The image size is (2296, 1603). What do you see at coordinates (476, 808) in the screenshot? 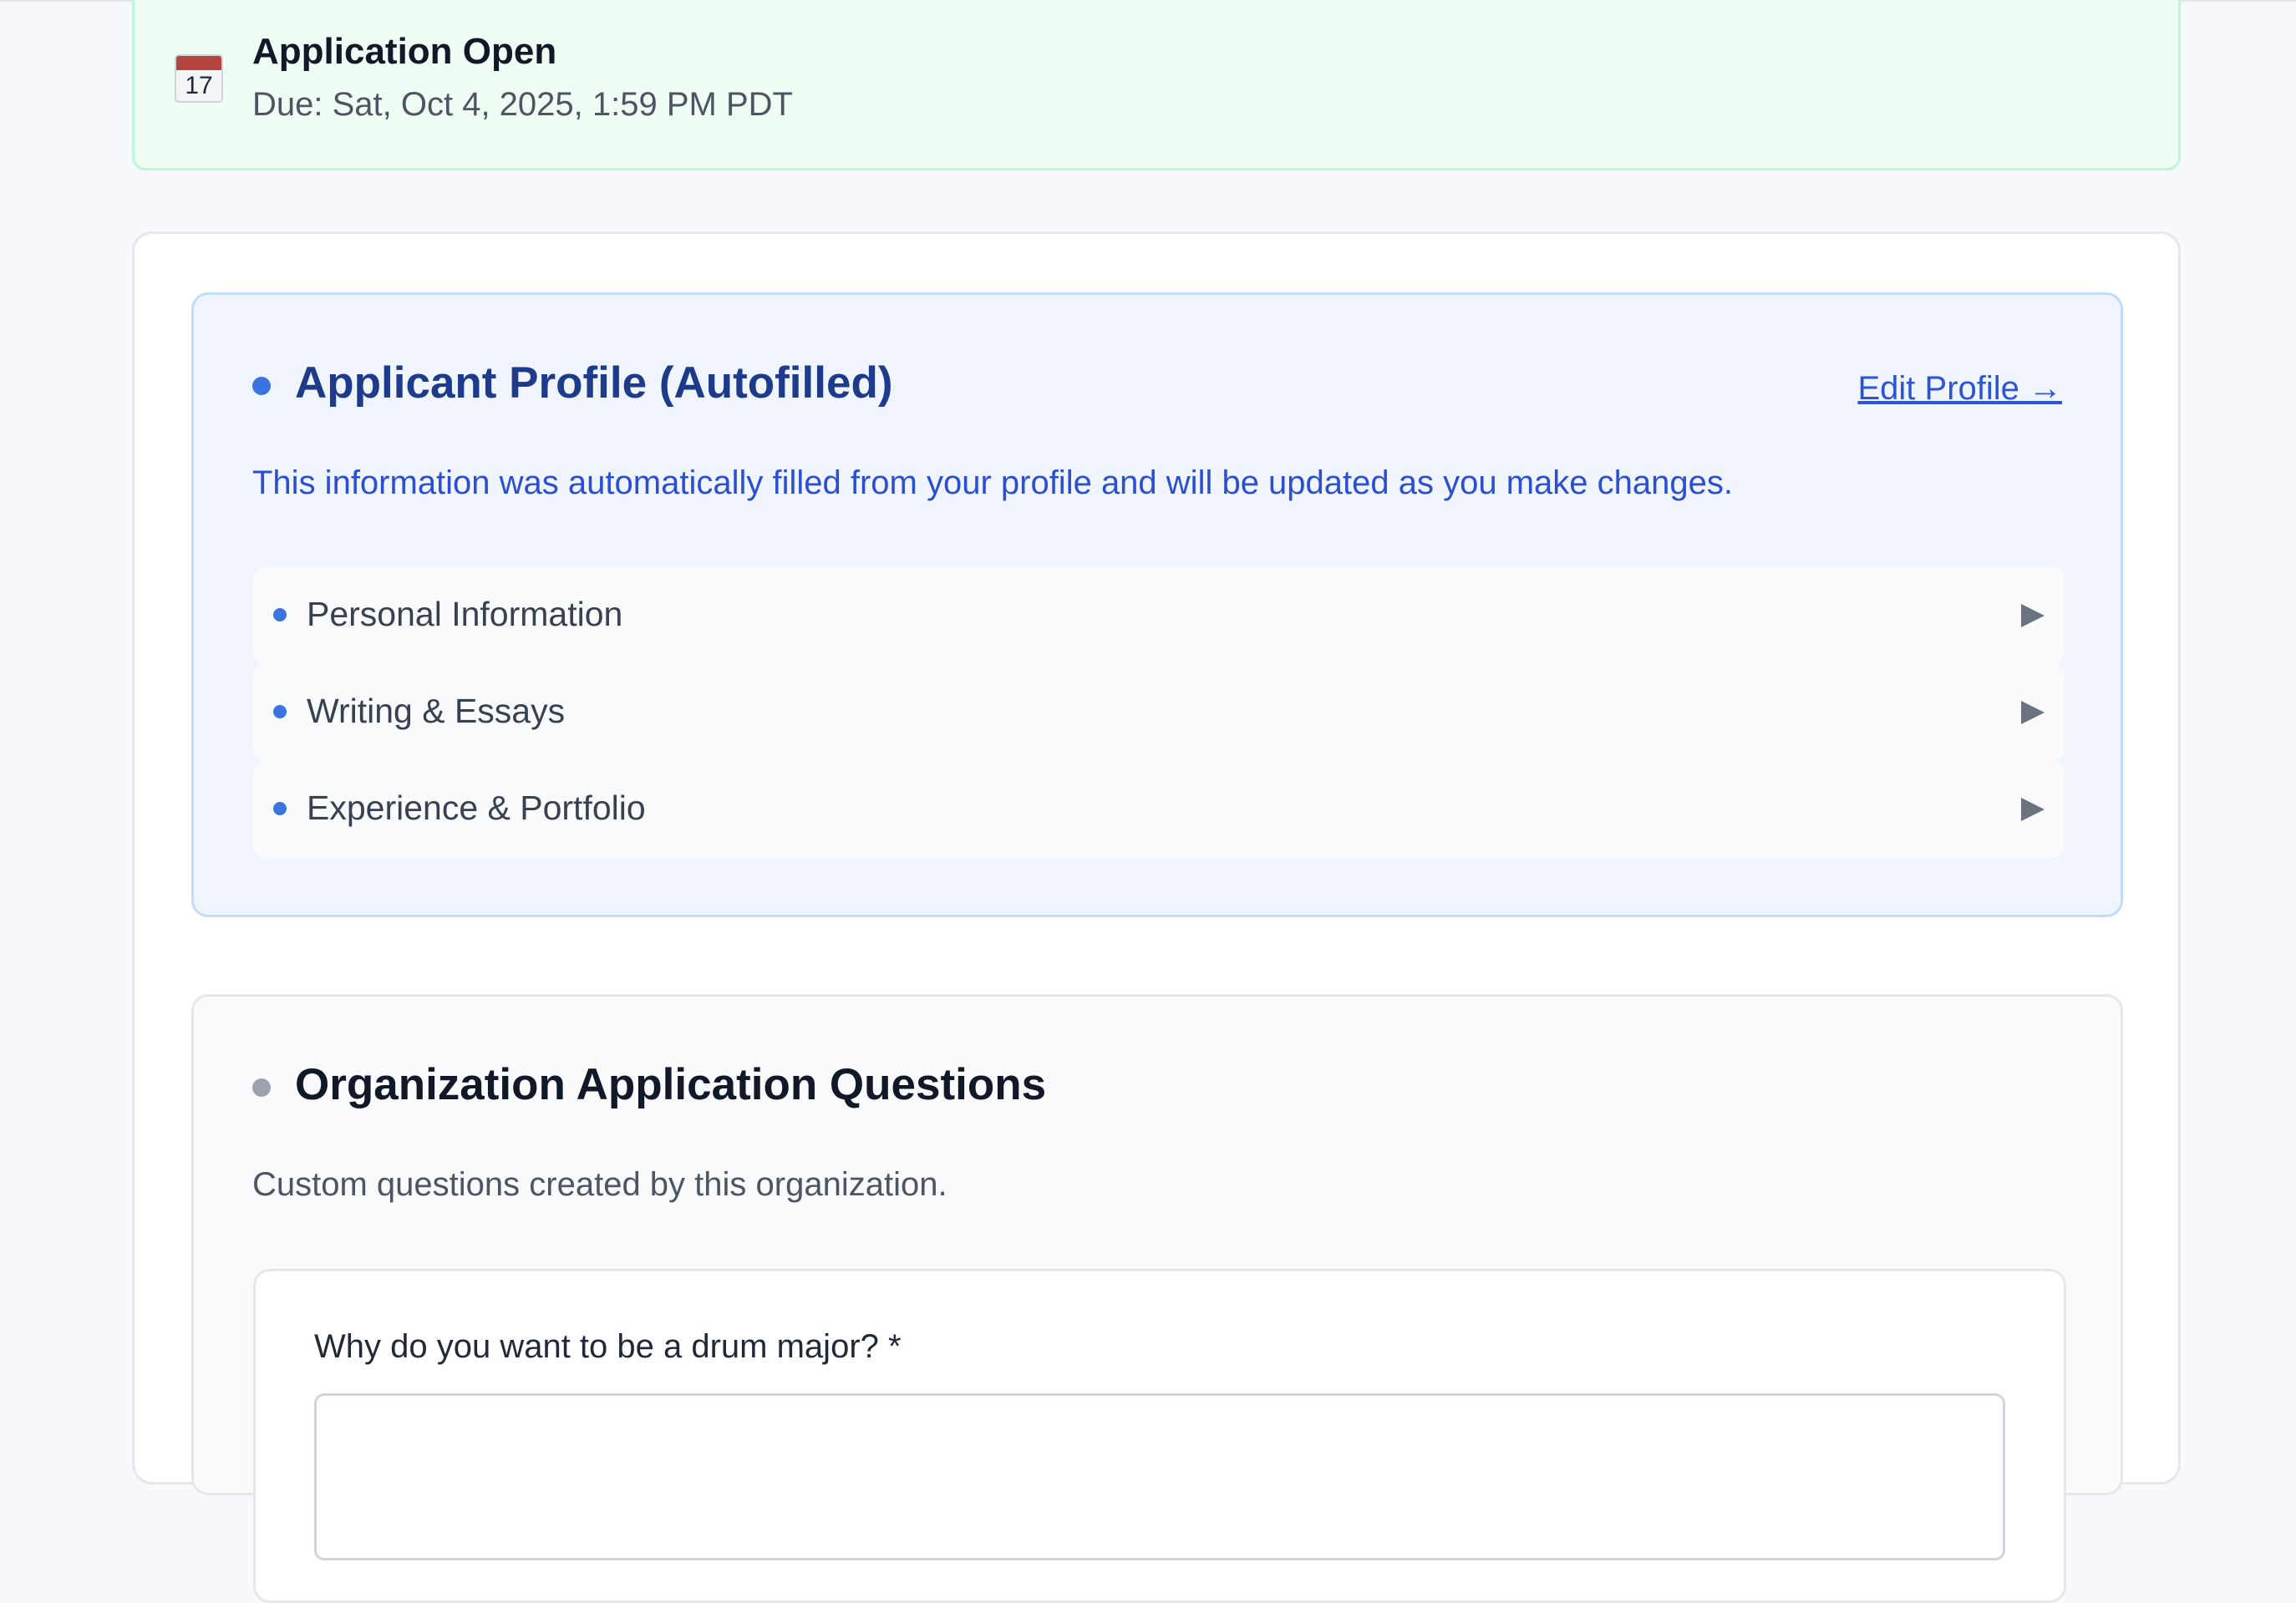
I see `accordion-label: Experience & Portfolio` at bounding box center [476, 808].